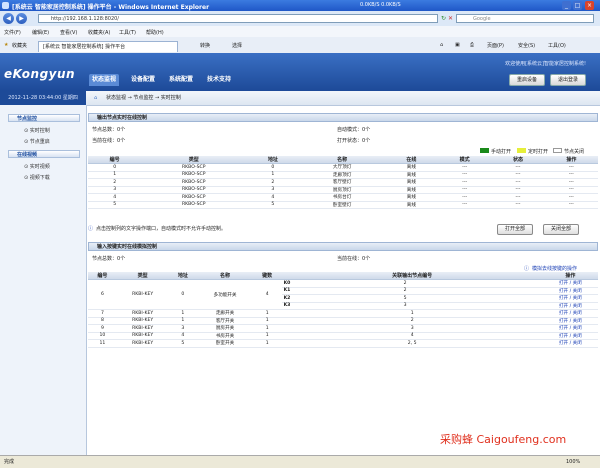 The image size is (600, 468). What do you see at coordinates (484, 150) in the screenshot?
I see `legend-manual-swatch` at bounding box center [484, 150].